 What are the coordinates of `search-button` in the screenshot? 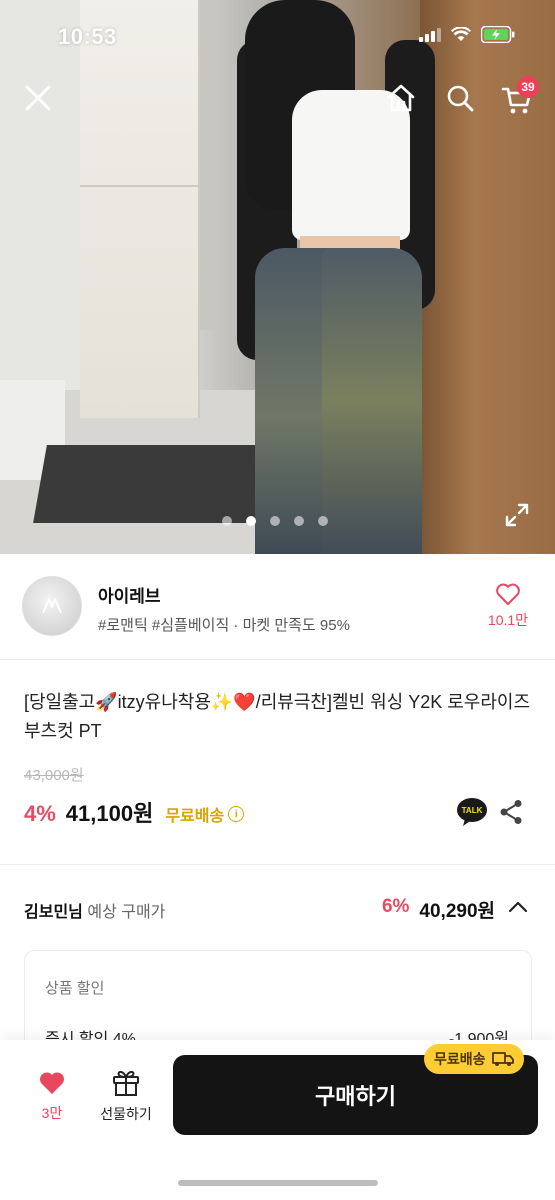 It's located at (460, 98).